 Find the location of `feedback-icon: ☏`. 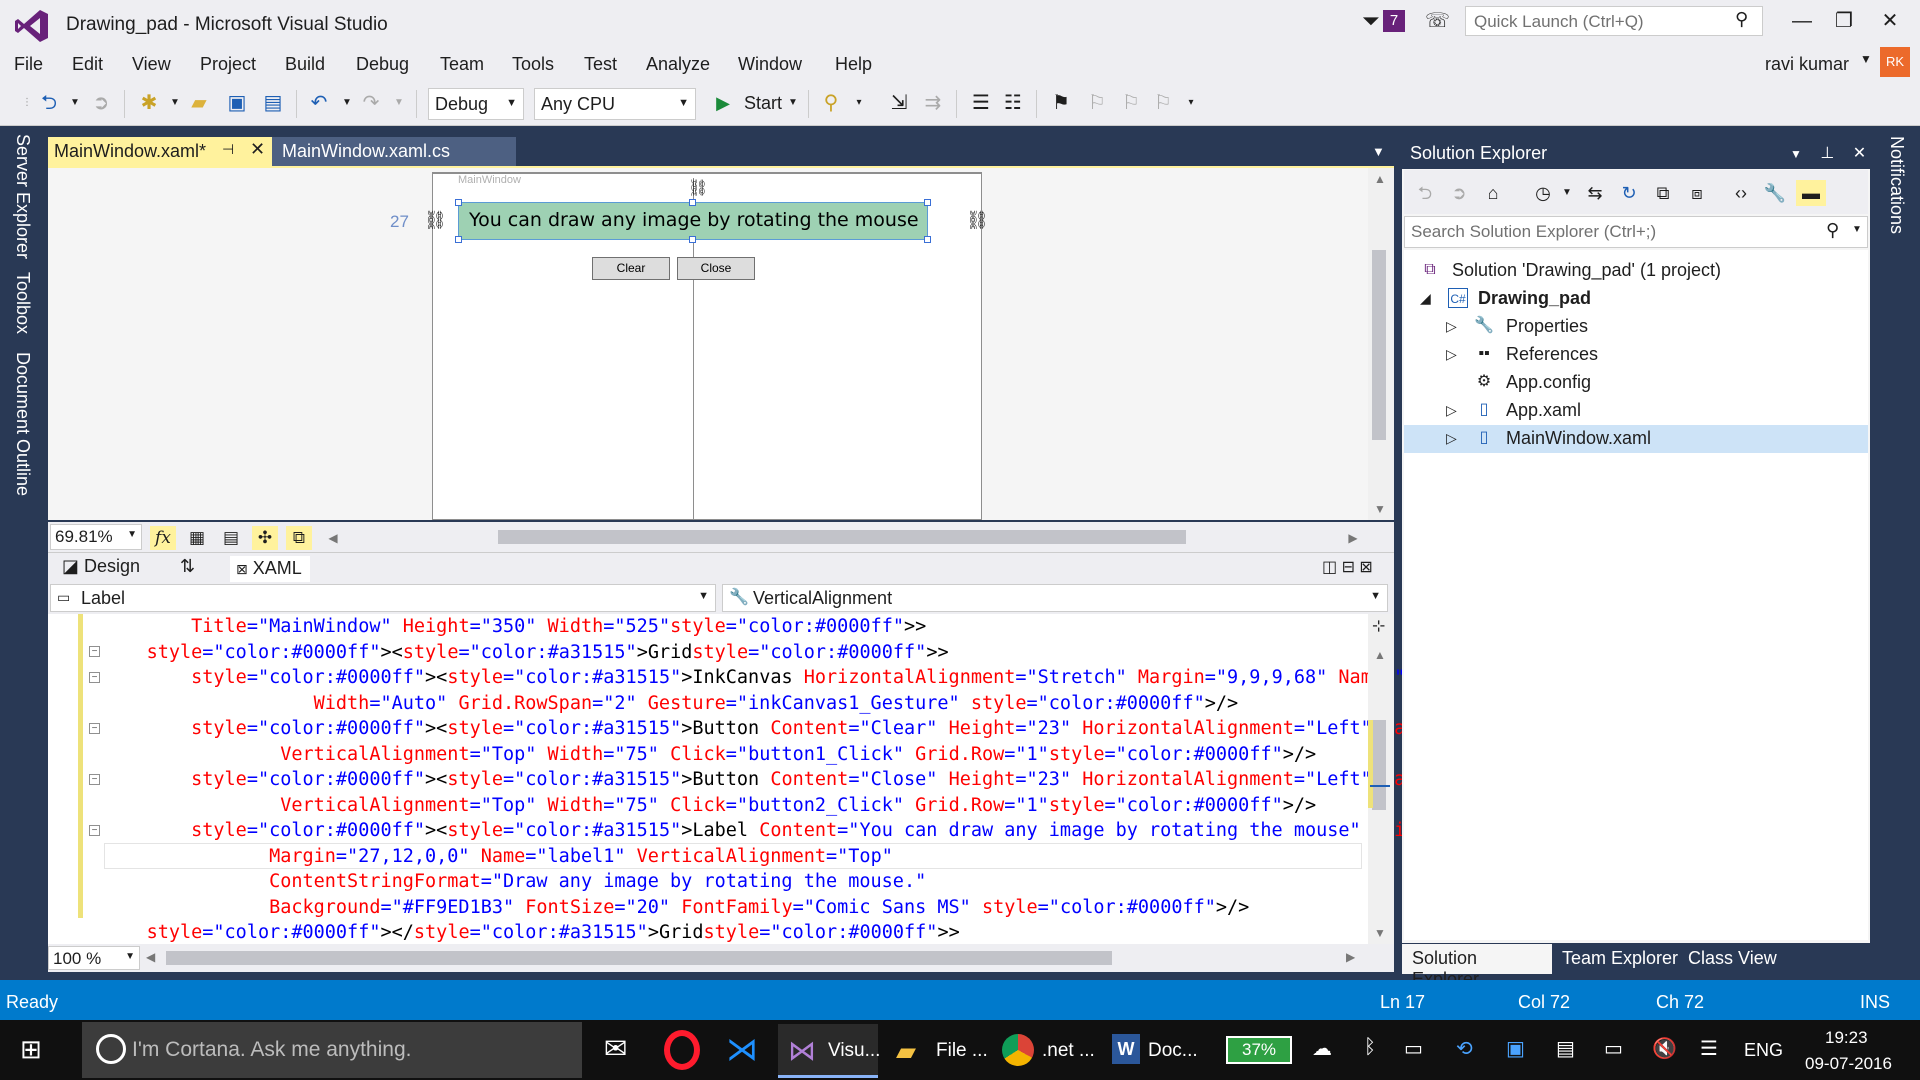

feedback-icon: ☏ is located at coordinates (1437, 20).